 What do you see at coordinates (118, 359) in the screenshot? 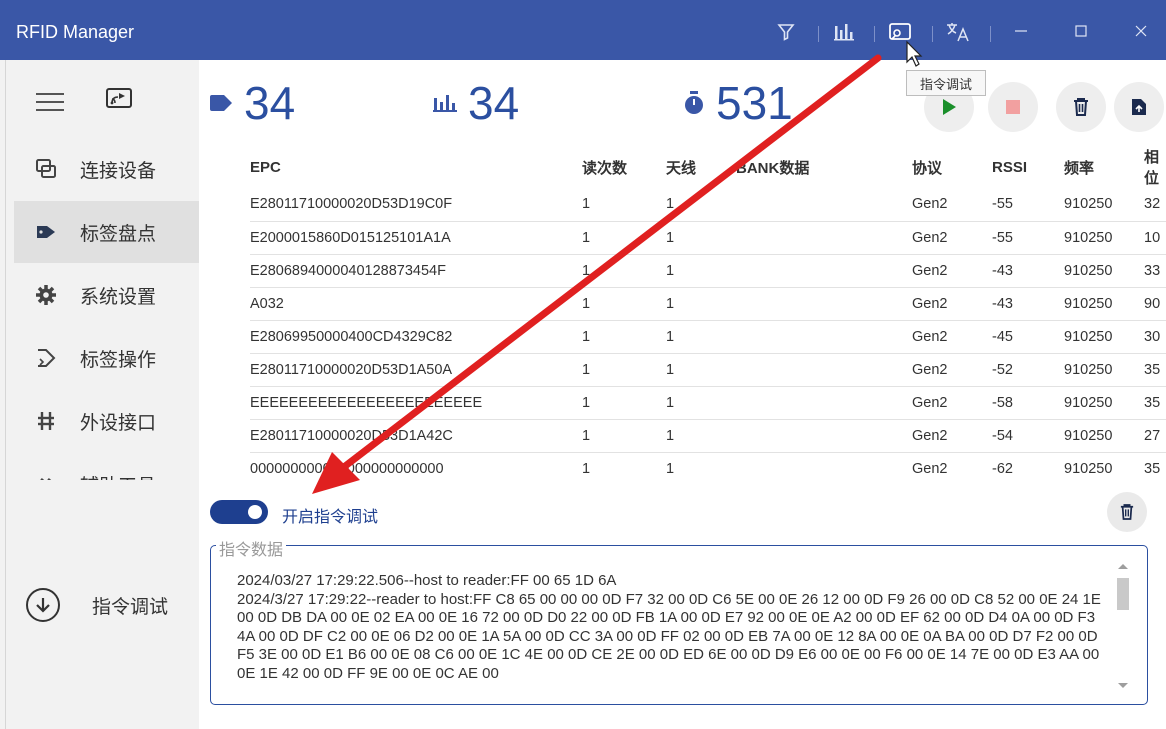
I see `sidebar-item-label: 标签操作` at bounding box center [118, 359].